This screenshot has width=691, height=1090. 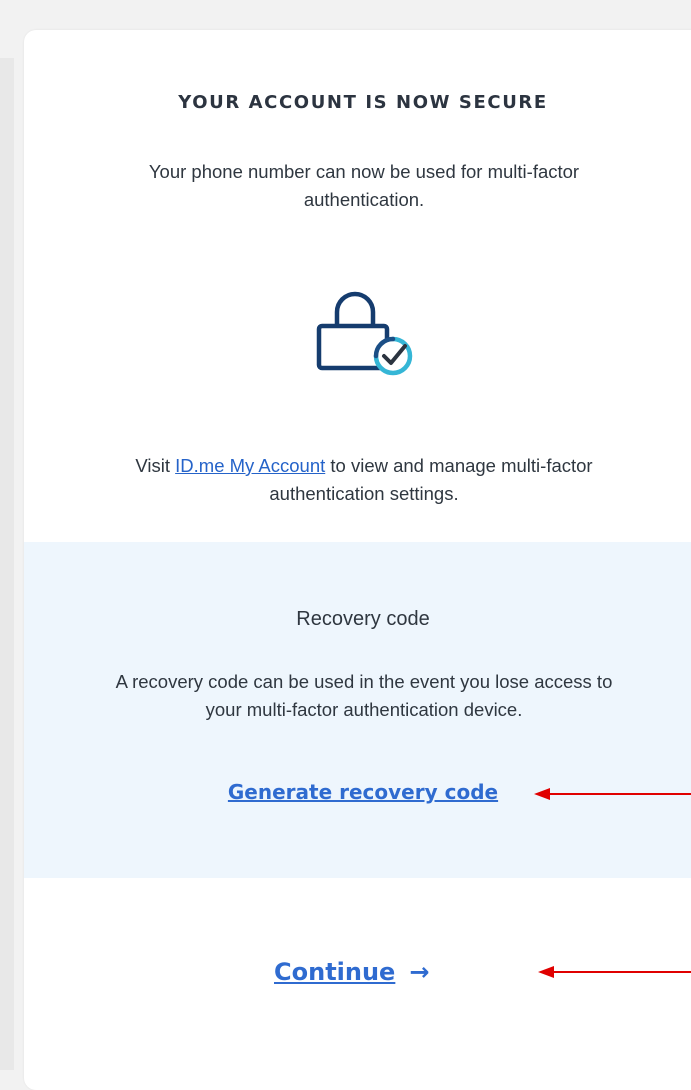 What do you see at coordinates (155, 465) in the screenshot?
I see `manage-prefix: Visit` at bounding box center [155, 465].